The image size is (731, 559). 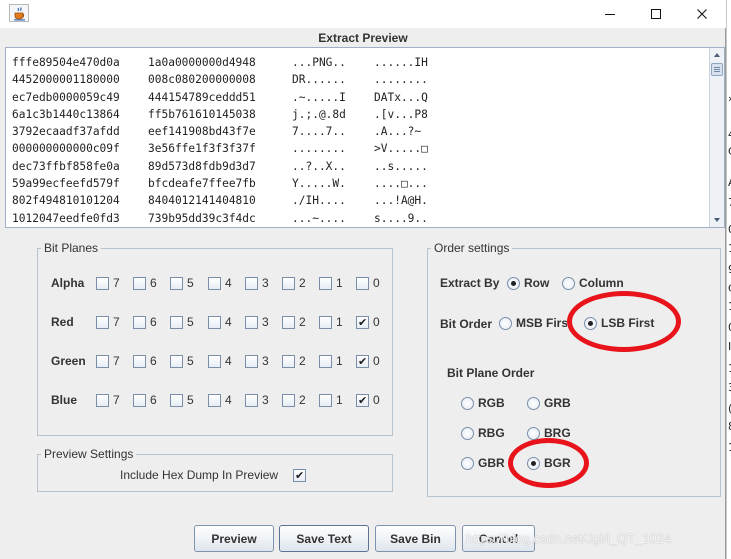 What do you see at coordinates (569, 538) in the screenshot?
I see `watermark-text: https://blog.csdn.net/Jgirl_QT_1024` at bounding box center [569, 538].